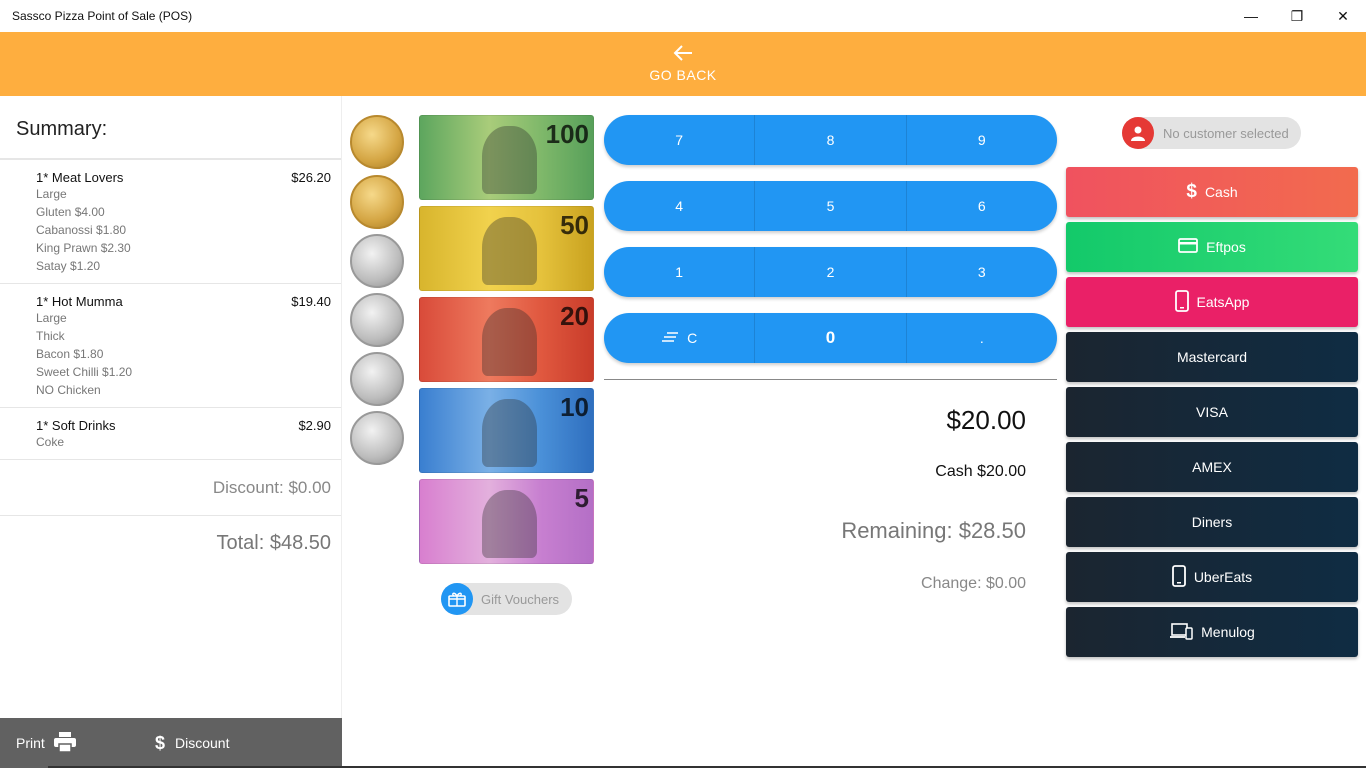 The width and height of the screenshot is (1366, 768). What do you see at coordinates (1223, 577) in the screenshot?
I see `ubereats-label: UberEats` at bounding box center [1223, 577].